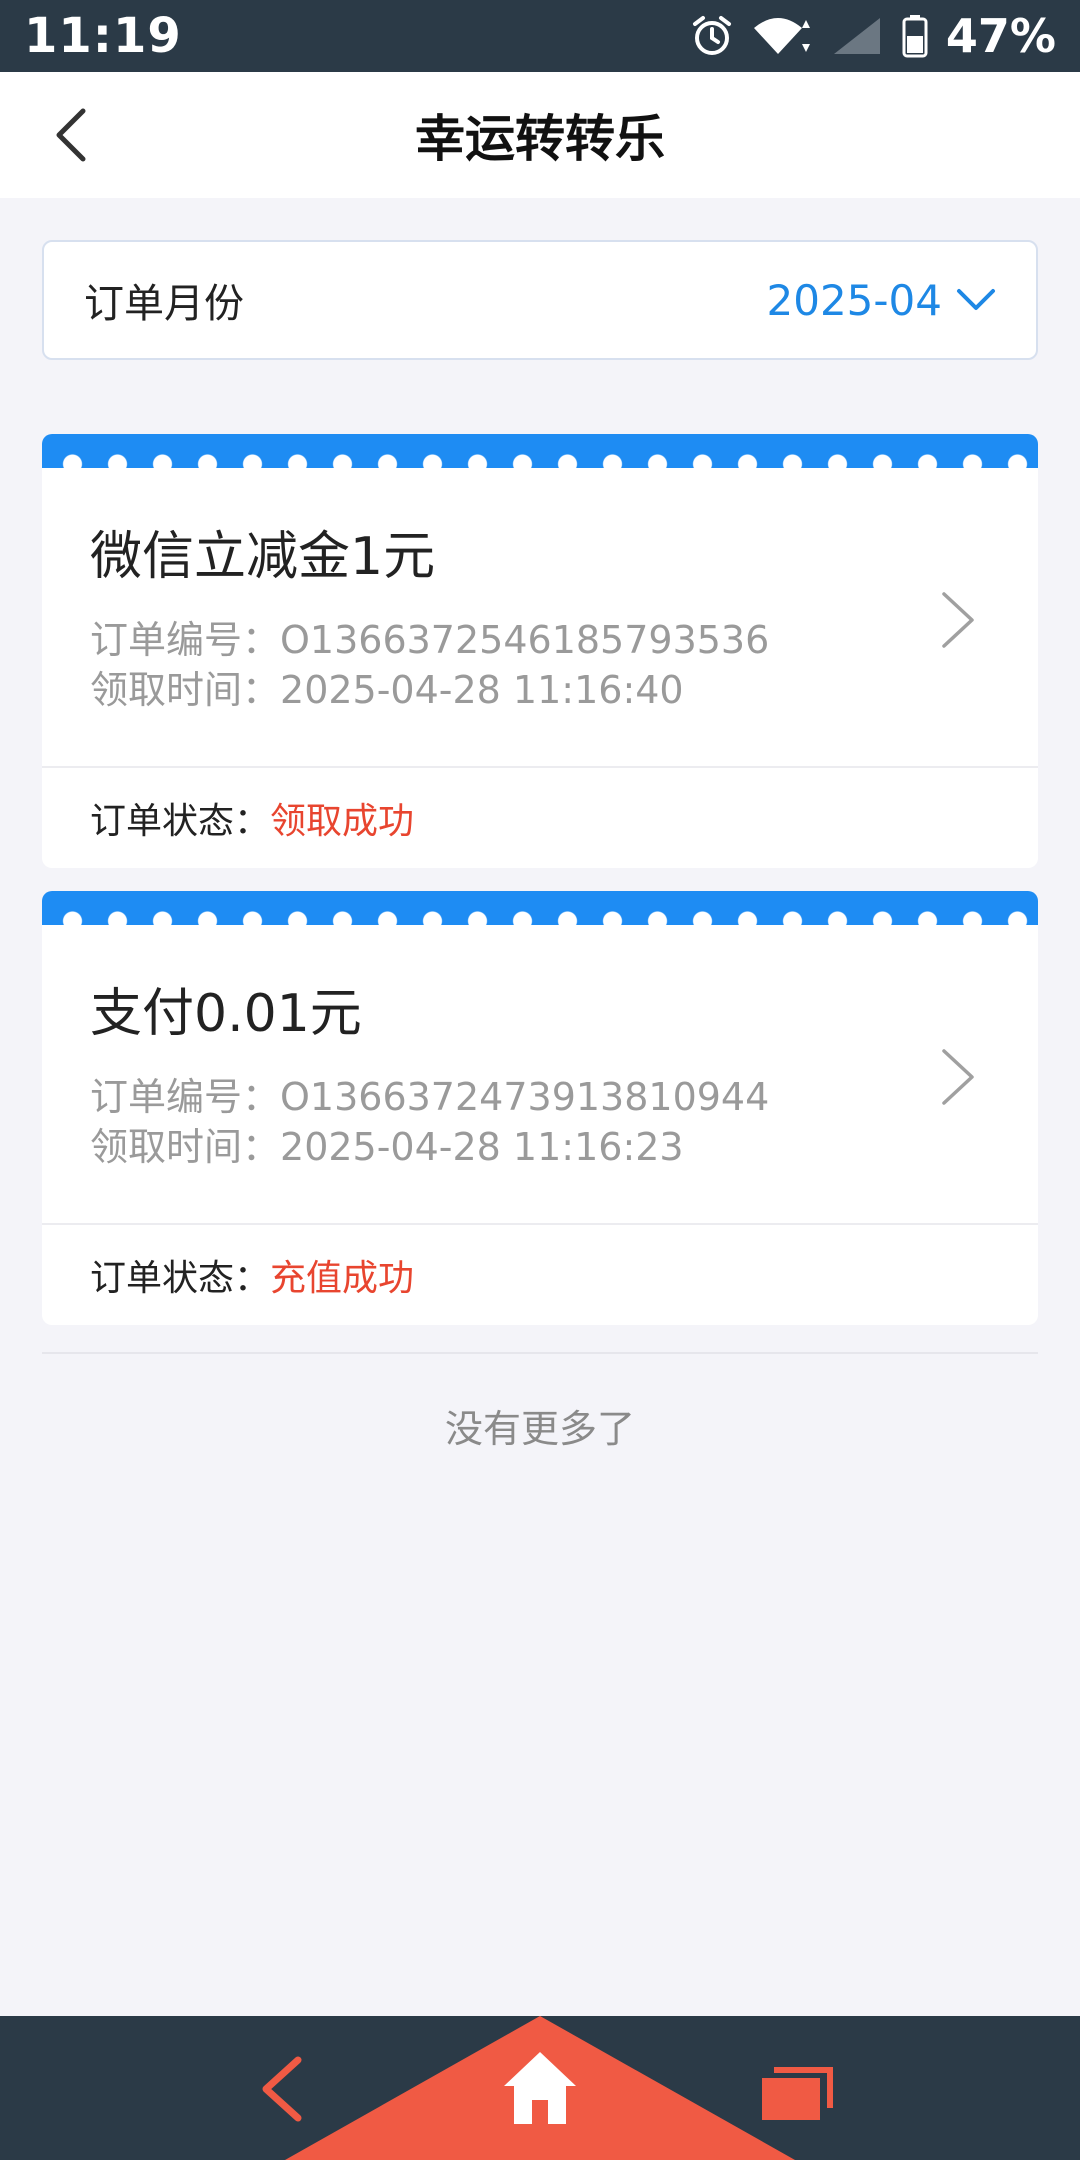  Describe the element at coordinates (976, 299) in the screenshot. I see `chevron-down-icon` at that location.